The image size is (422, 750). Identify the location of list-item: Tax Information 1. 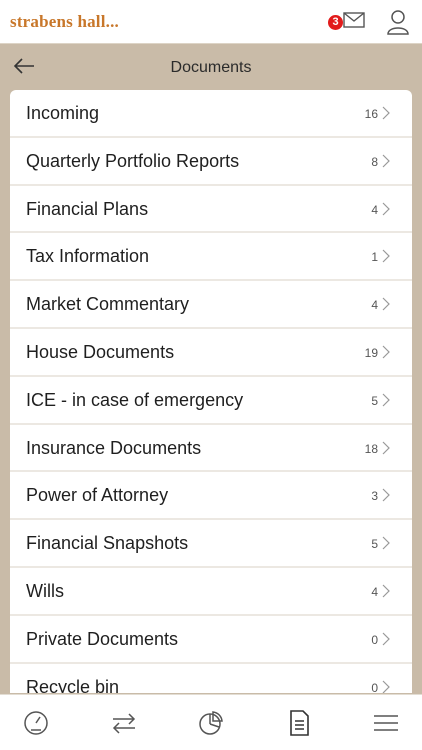
(211, 257).